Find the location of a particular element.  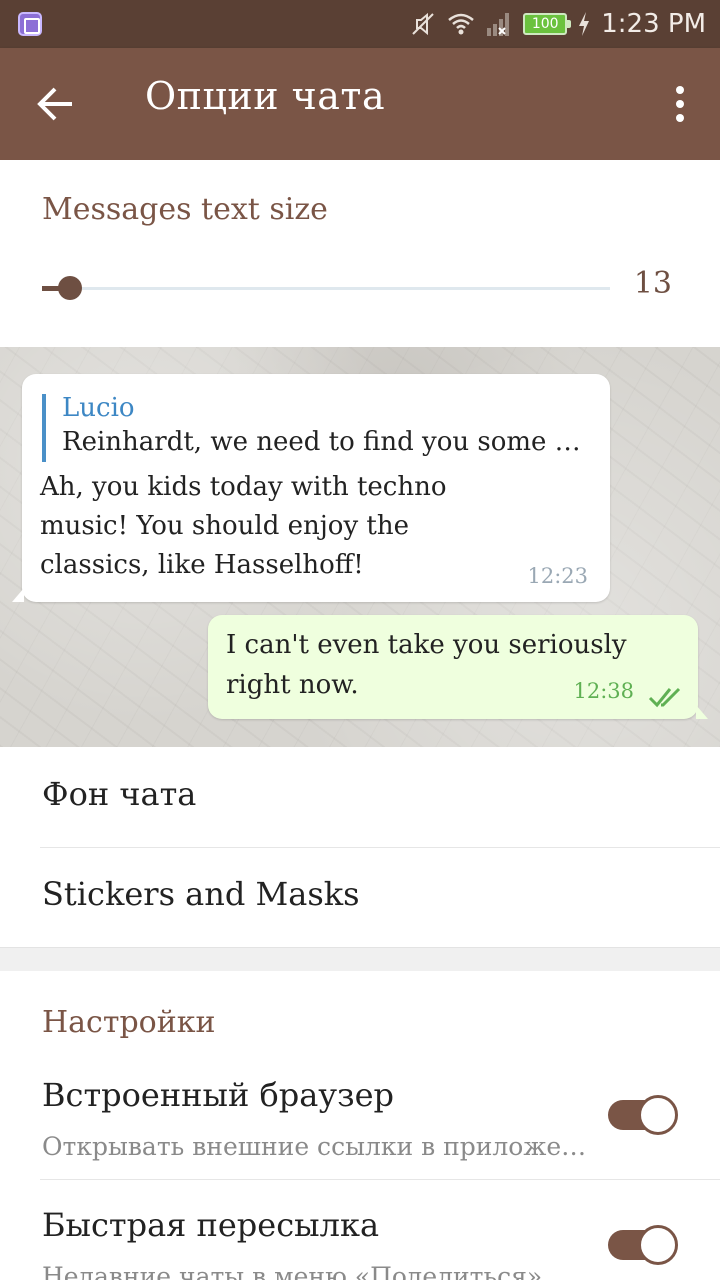

more-vert-icon is located at coordinates (680, 90).